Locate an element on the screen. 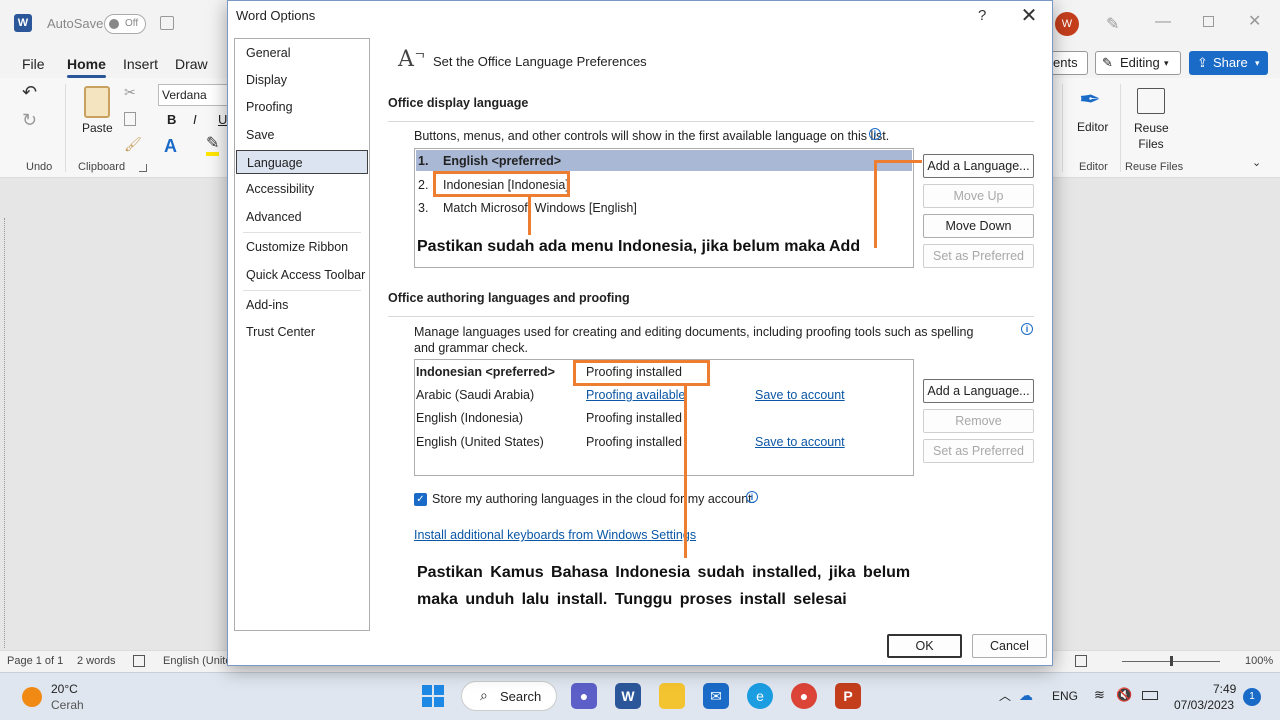 This screenshot has width=1280, height=720. editing-button: ✎ Editing ▾ is located at coordinates (1138, 63).